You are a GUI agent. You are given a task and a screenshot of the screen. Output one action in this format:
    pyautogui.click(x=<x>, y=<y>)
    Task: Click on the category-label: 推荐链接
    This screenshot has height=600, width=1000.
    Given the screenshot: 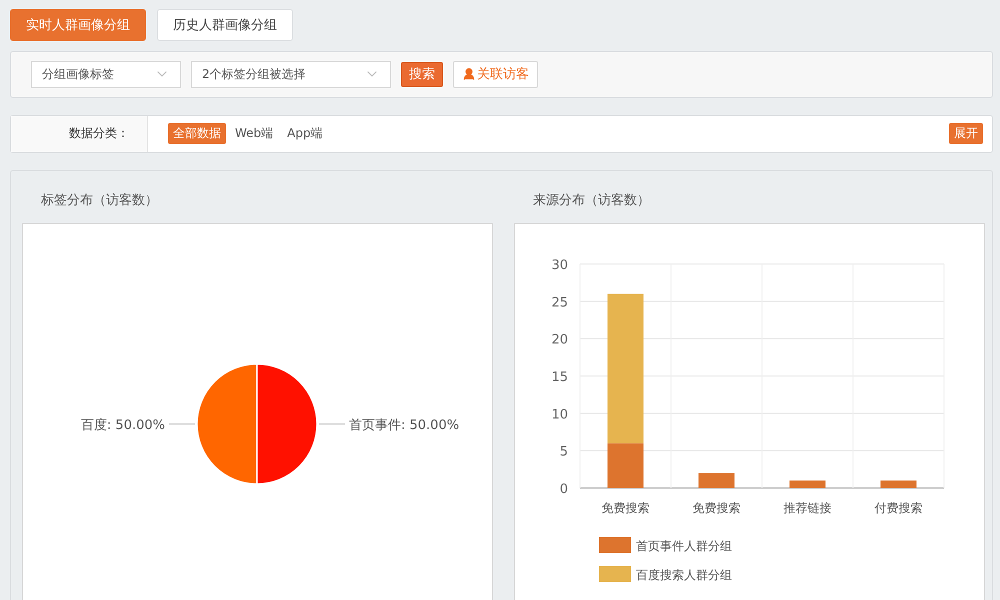 What is the action you would take?
    pyautogui.click(x=808, y=508)
    